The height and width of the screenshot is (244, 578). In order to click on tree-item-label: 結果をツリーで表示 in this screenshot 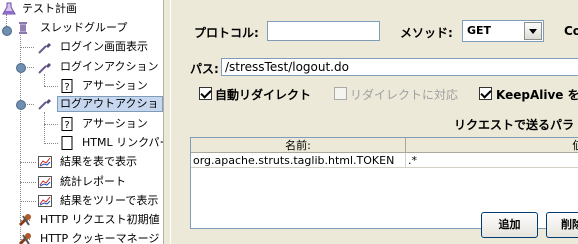, I will do `click(109, 200)`.